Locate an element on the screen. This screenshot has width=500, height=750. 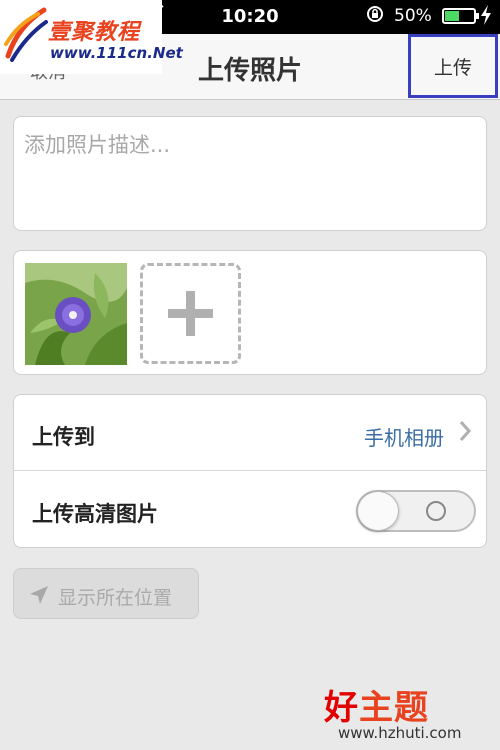
hd-upload-label: 上传高清图片 is located at coordinates (95, 514).